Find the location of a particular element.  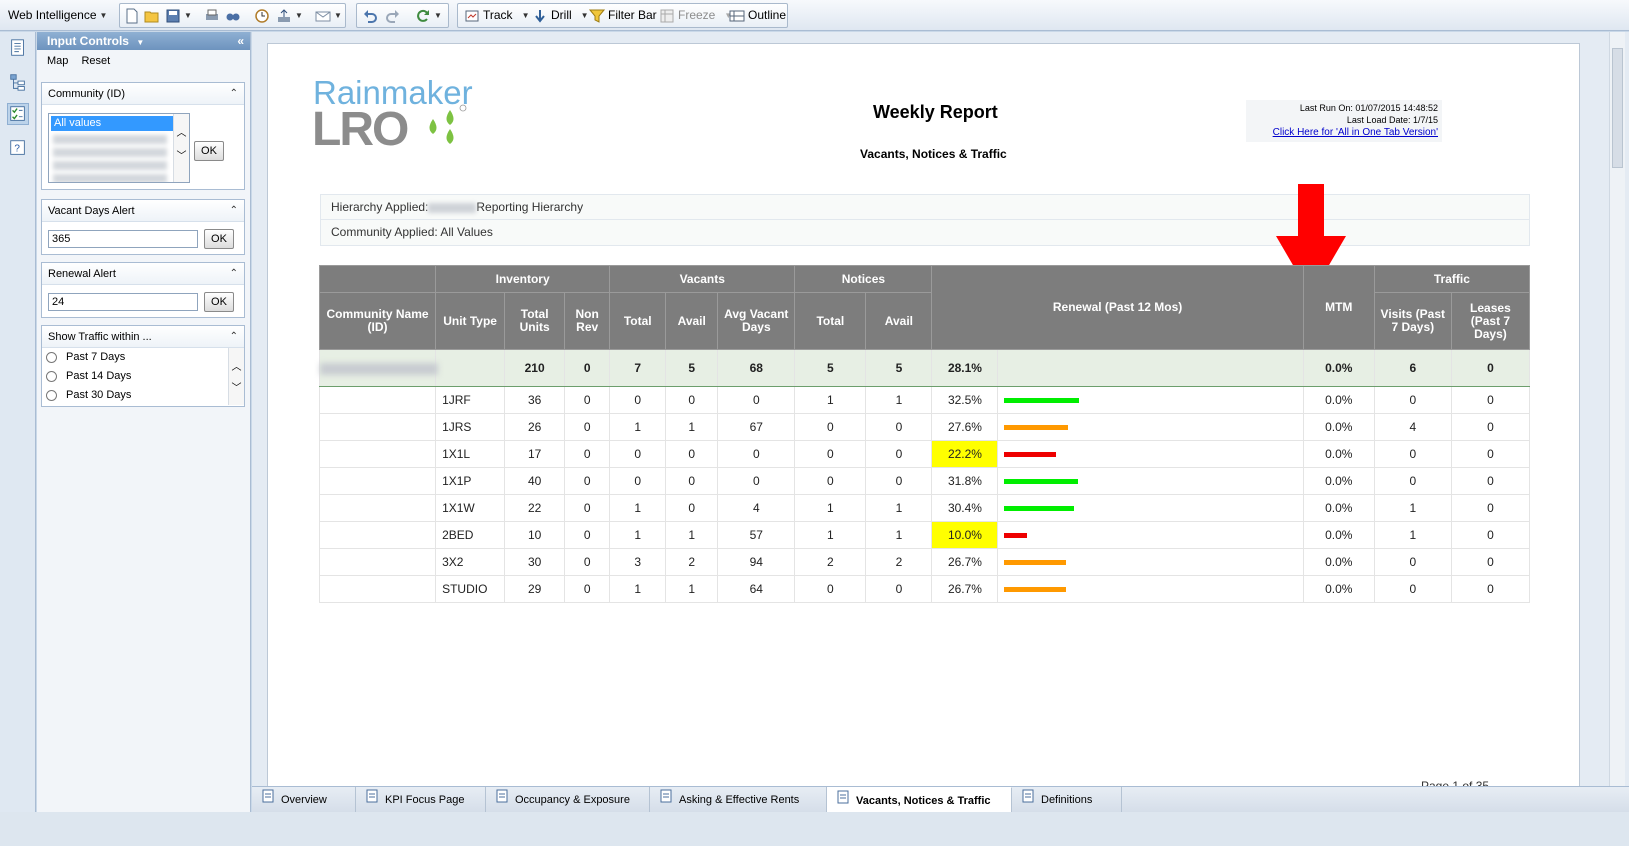

report-tab: Overview is located at coordinates (304, 800).